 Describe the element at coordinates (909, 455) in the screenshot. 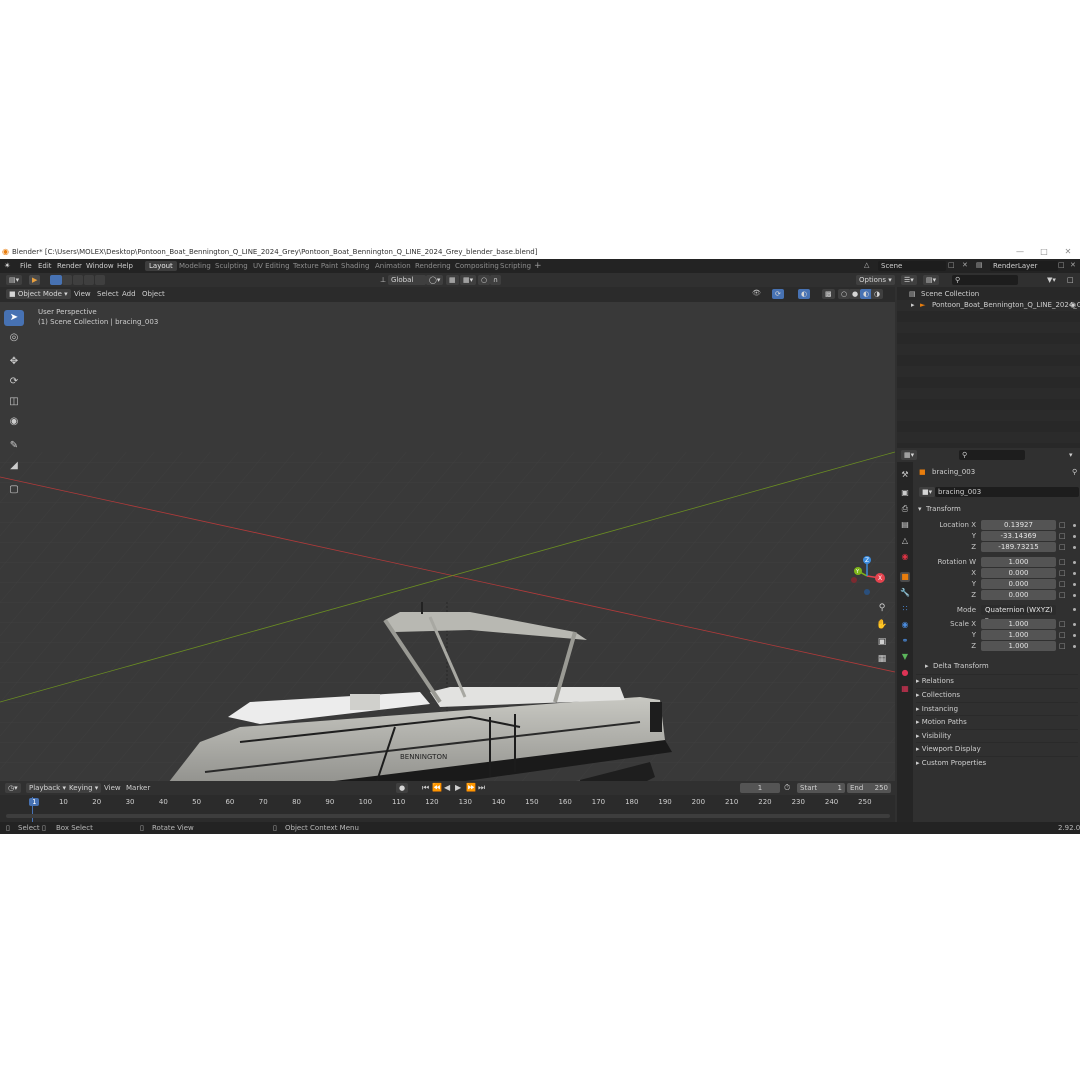

I see `properties-editor-type-icon: ▦▾` at that location.